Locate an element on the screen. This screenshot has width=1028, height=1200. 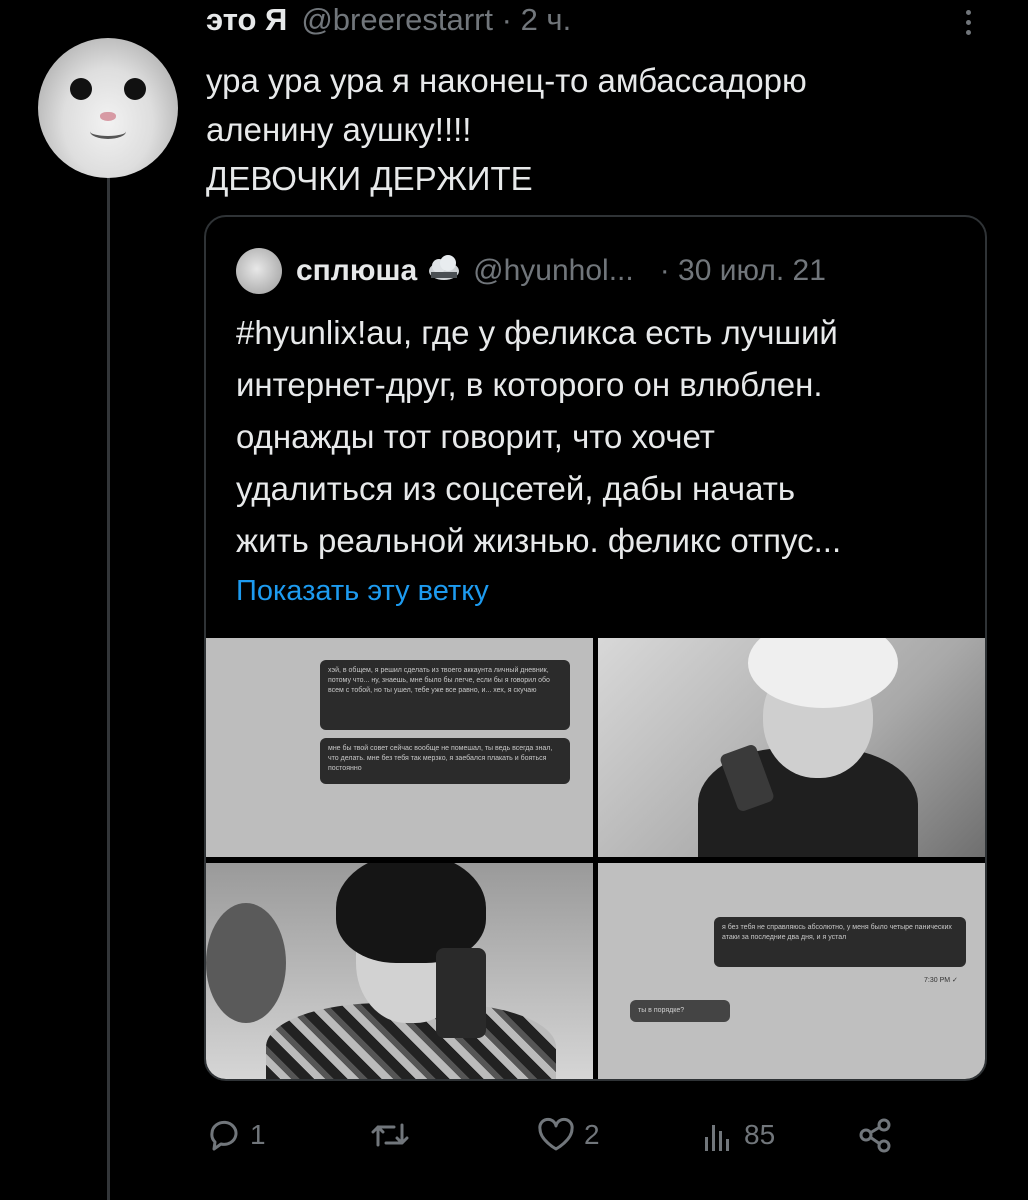
chat-bubble: ты в порядке? is located at coordinates (680, 1011).